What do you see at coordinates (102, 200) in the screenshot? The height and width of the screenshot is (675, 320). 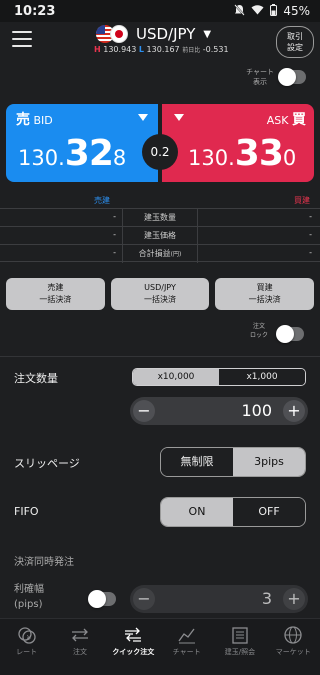 I see `sell-position-header: 売建` at bounding box center [102, 200].